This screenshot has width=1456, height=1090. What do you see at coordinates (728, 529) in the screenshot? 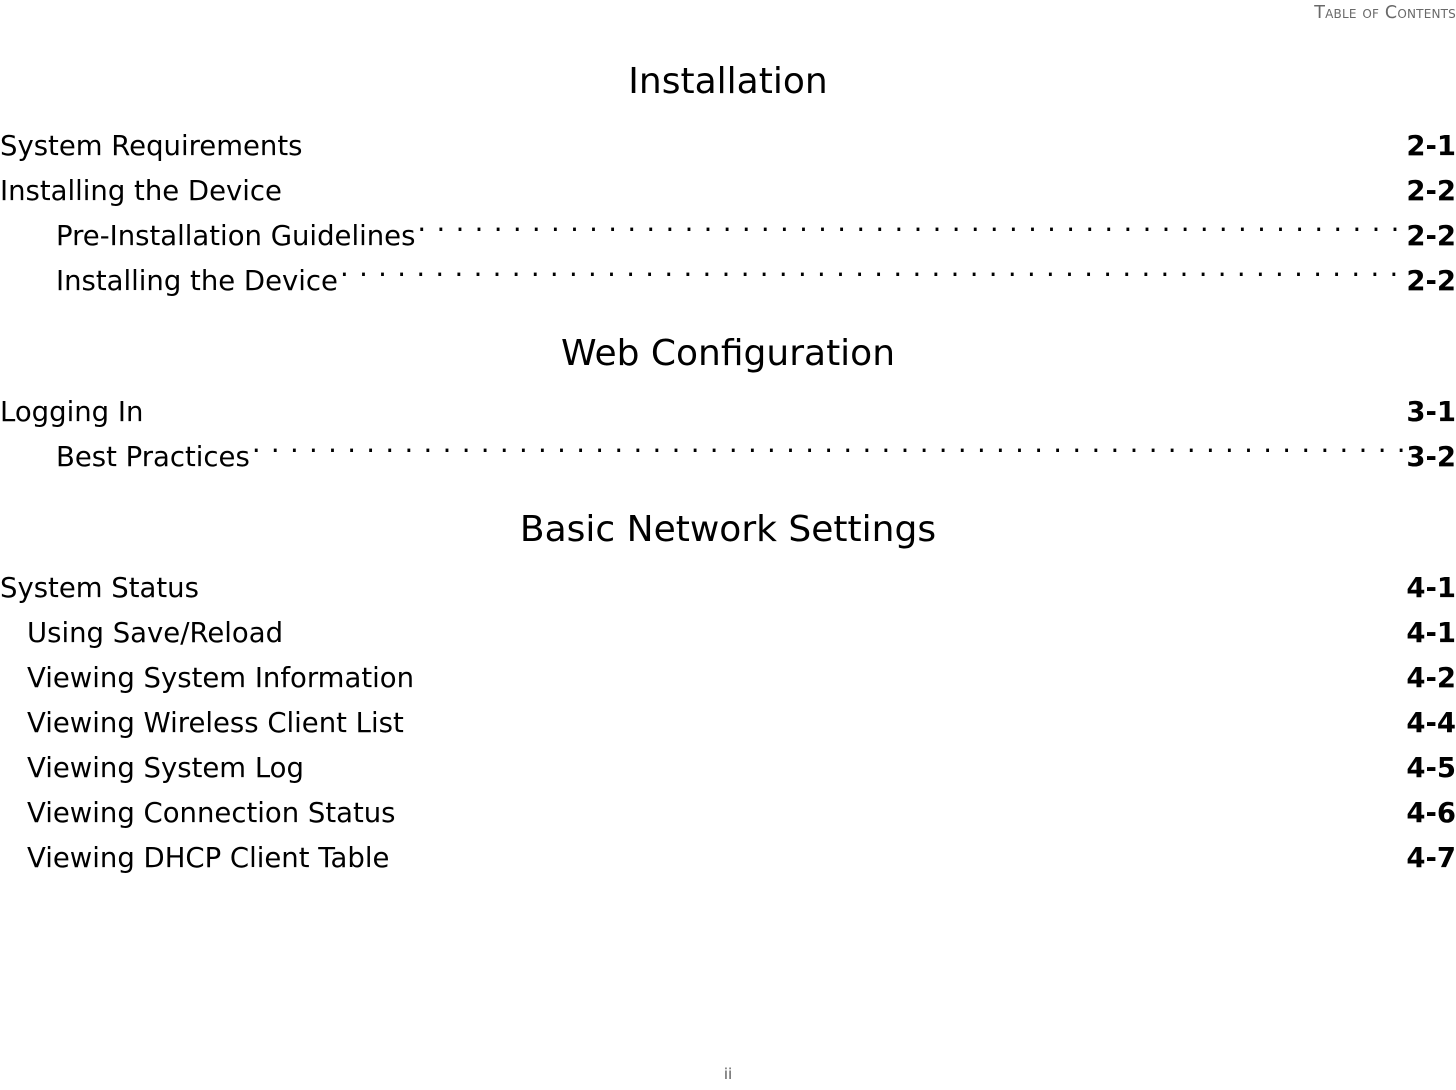
I see `chapter-title: Basic Network Settings` at bounding box center [728, 529].